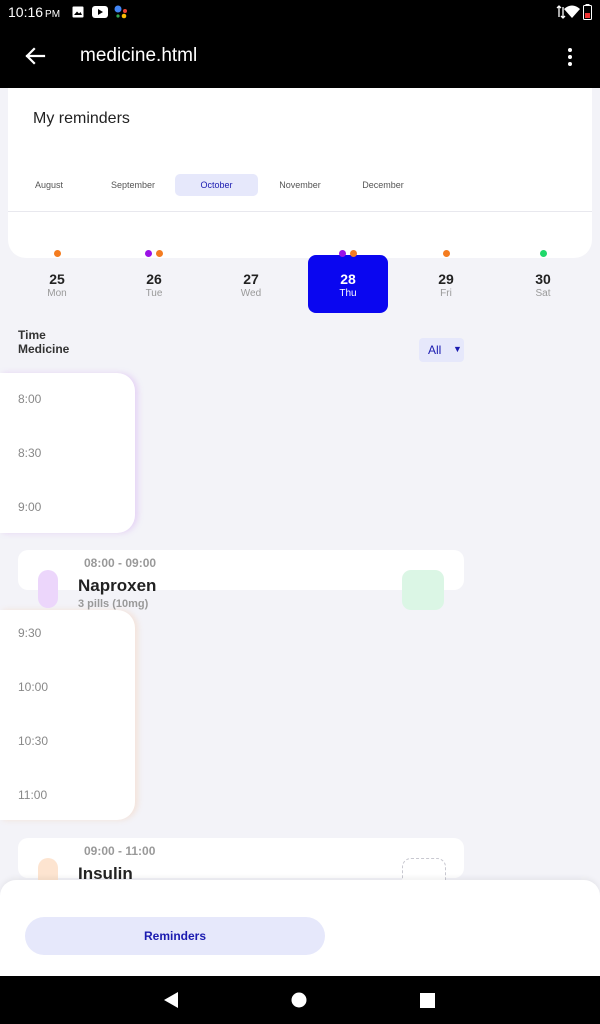 Image resolution: width=600 pixels, height=1024 pixels. I want to click on status-time: 10:16 PM, so click(34, 12).